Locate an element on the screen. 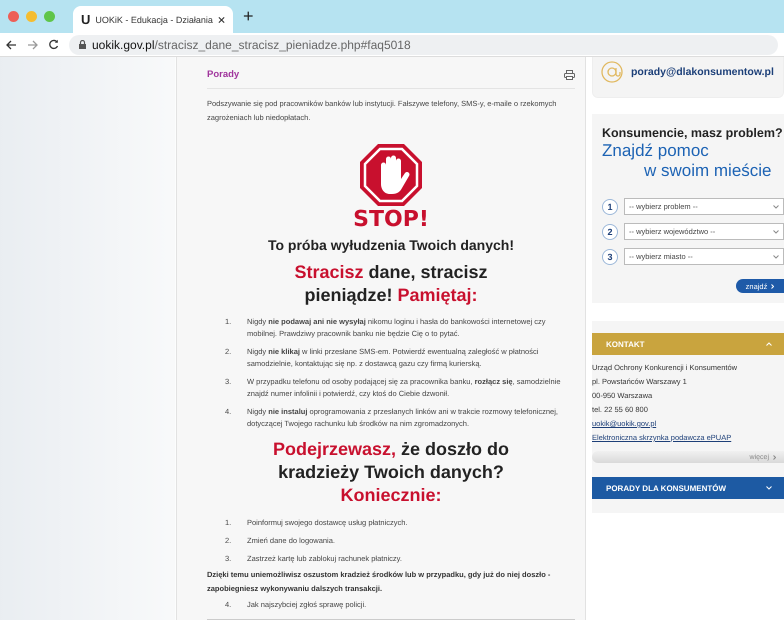 This screenshot has width=784, height=620. browser-tab: U UOKiK - Edukacja - Działania is located at coordinates (153, 19).